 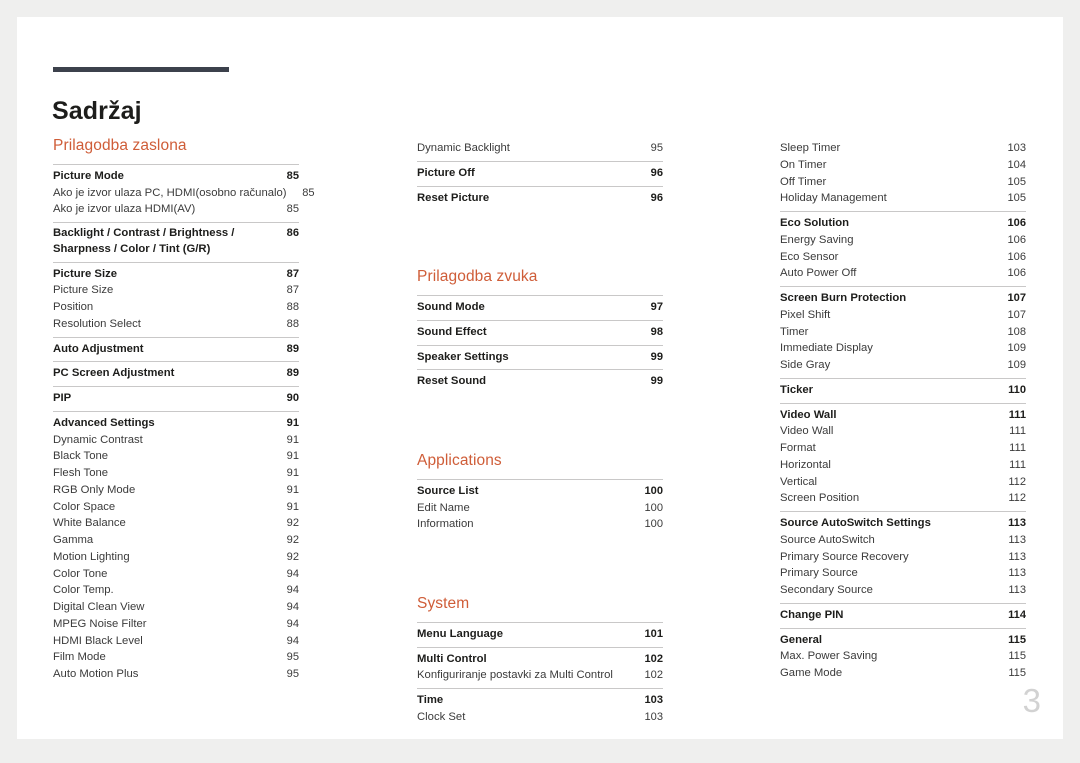 What do you see at coordinates (176, 373) in the screenshot?
I see `toc-entry-main: PC Screen Adjustment 89` at bounding box center [176, 373].